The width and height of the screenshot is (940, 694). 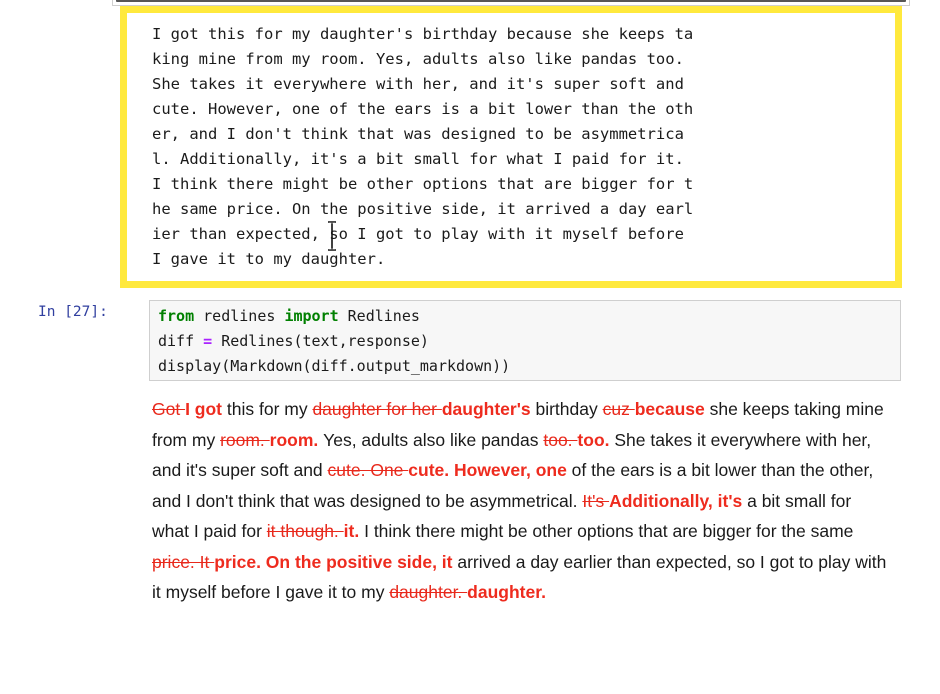 What do you see at coordinates (73, 312) in the screenshot?
I see `execution-count-prompt: In [27]:` at bounding box center [73, 312].